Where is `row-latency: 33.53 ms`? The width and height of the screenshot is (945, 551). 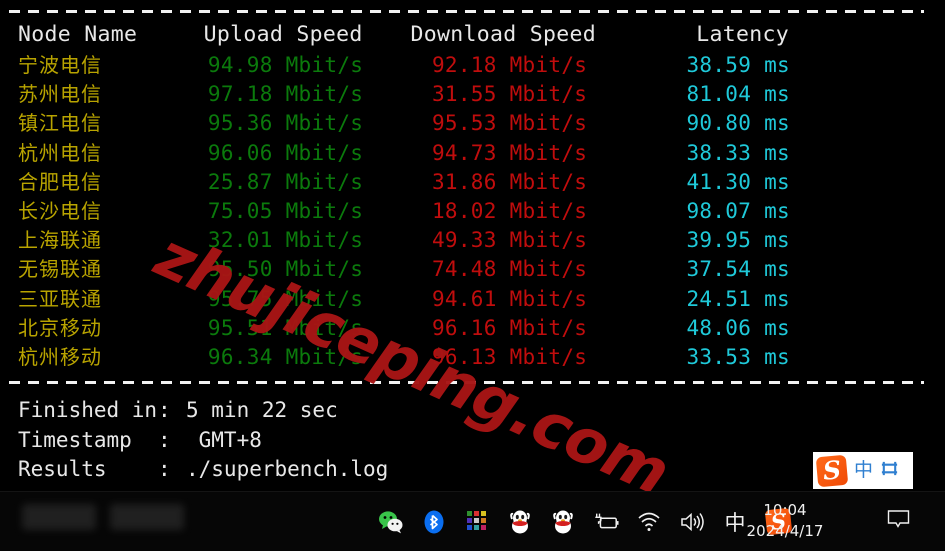 row-latency: 33.53 ms is located at coordinates (738, 356).